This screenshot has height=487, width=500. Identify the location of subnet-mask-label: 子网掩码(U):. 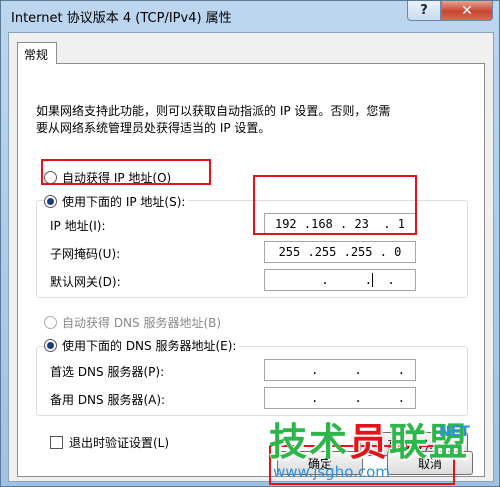
(85, 254).